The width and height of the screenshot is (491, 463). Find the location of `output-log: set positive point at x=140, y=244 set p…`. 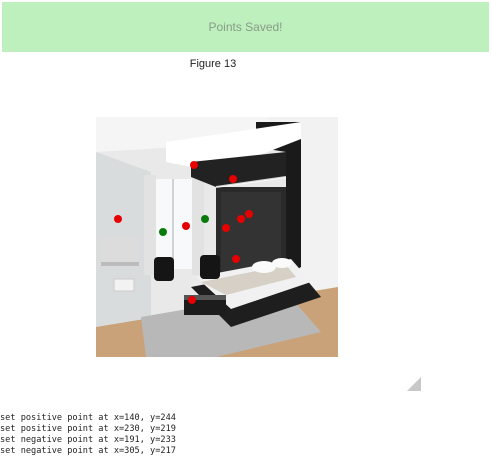

output-log: set positive point at x=140, y=244 set p… is located at coordinates (88, 435).